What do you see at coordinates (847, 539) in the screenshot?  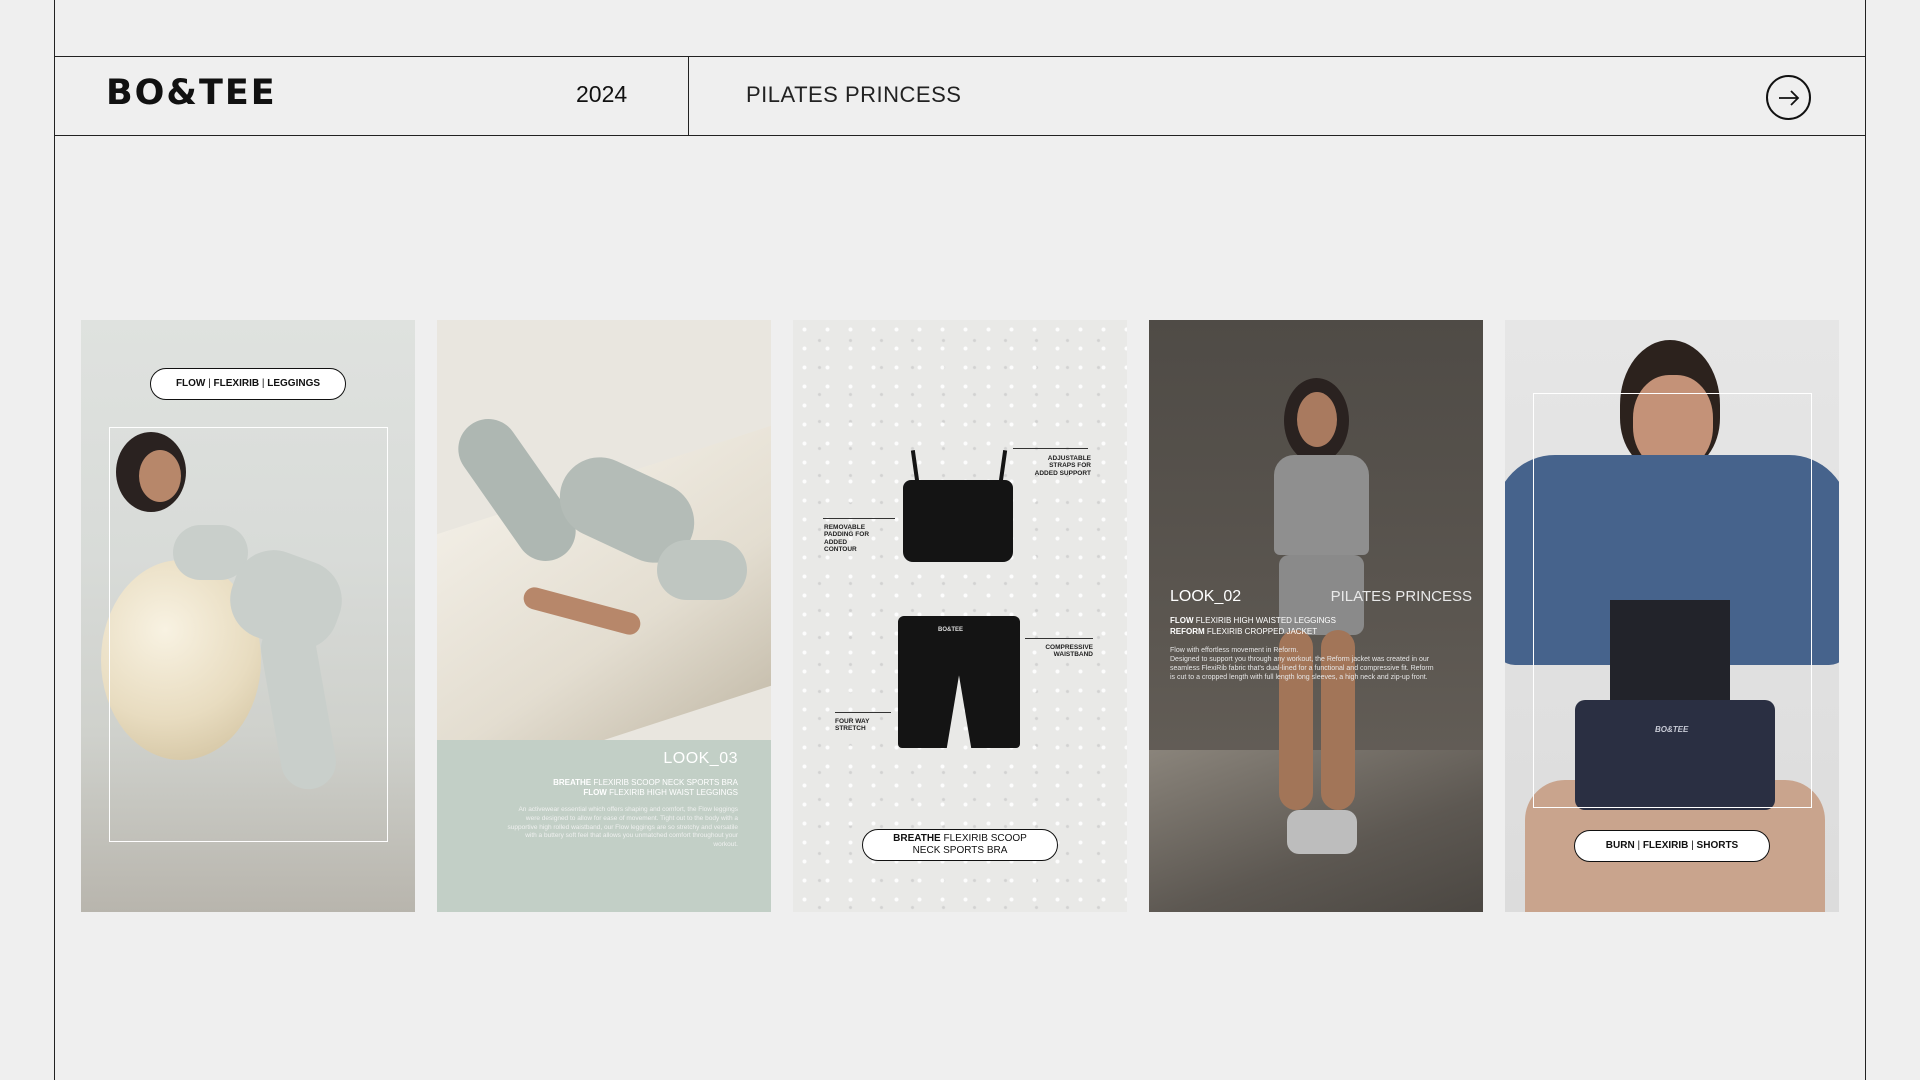 I see `callout-padding: REMOVABLE PADDING FOR ADDED CONTOUR` at bounding box center [847, 539].